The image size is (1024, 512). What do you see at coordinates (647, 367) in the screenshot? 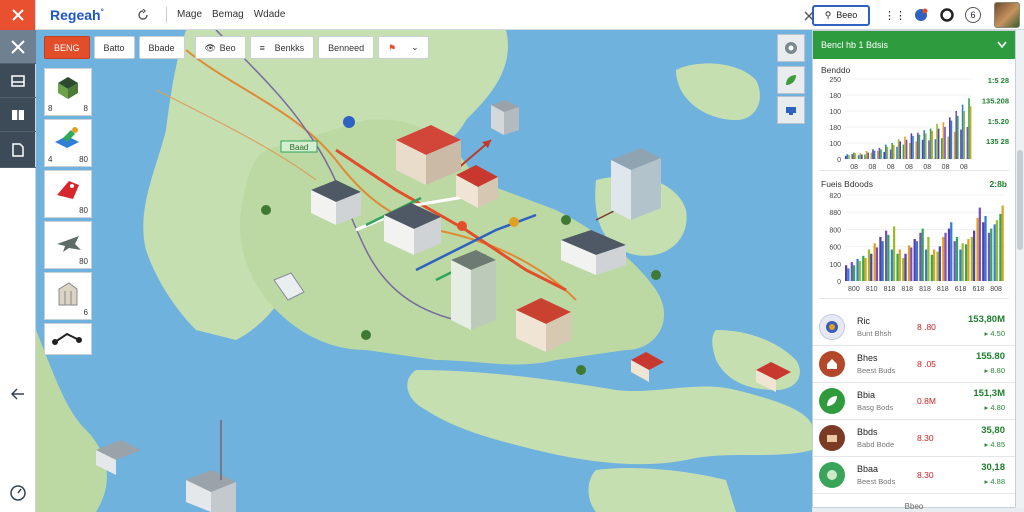
I see `building-house-south` at bounding box center [647, 367].